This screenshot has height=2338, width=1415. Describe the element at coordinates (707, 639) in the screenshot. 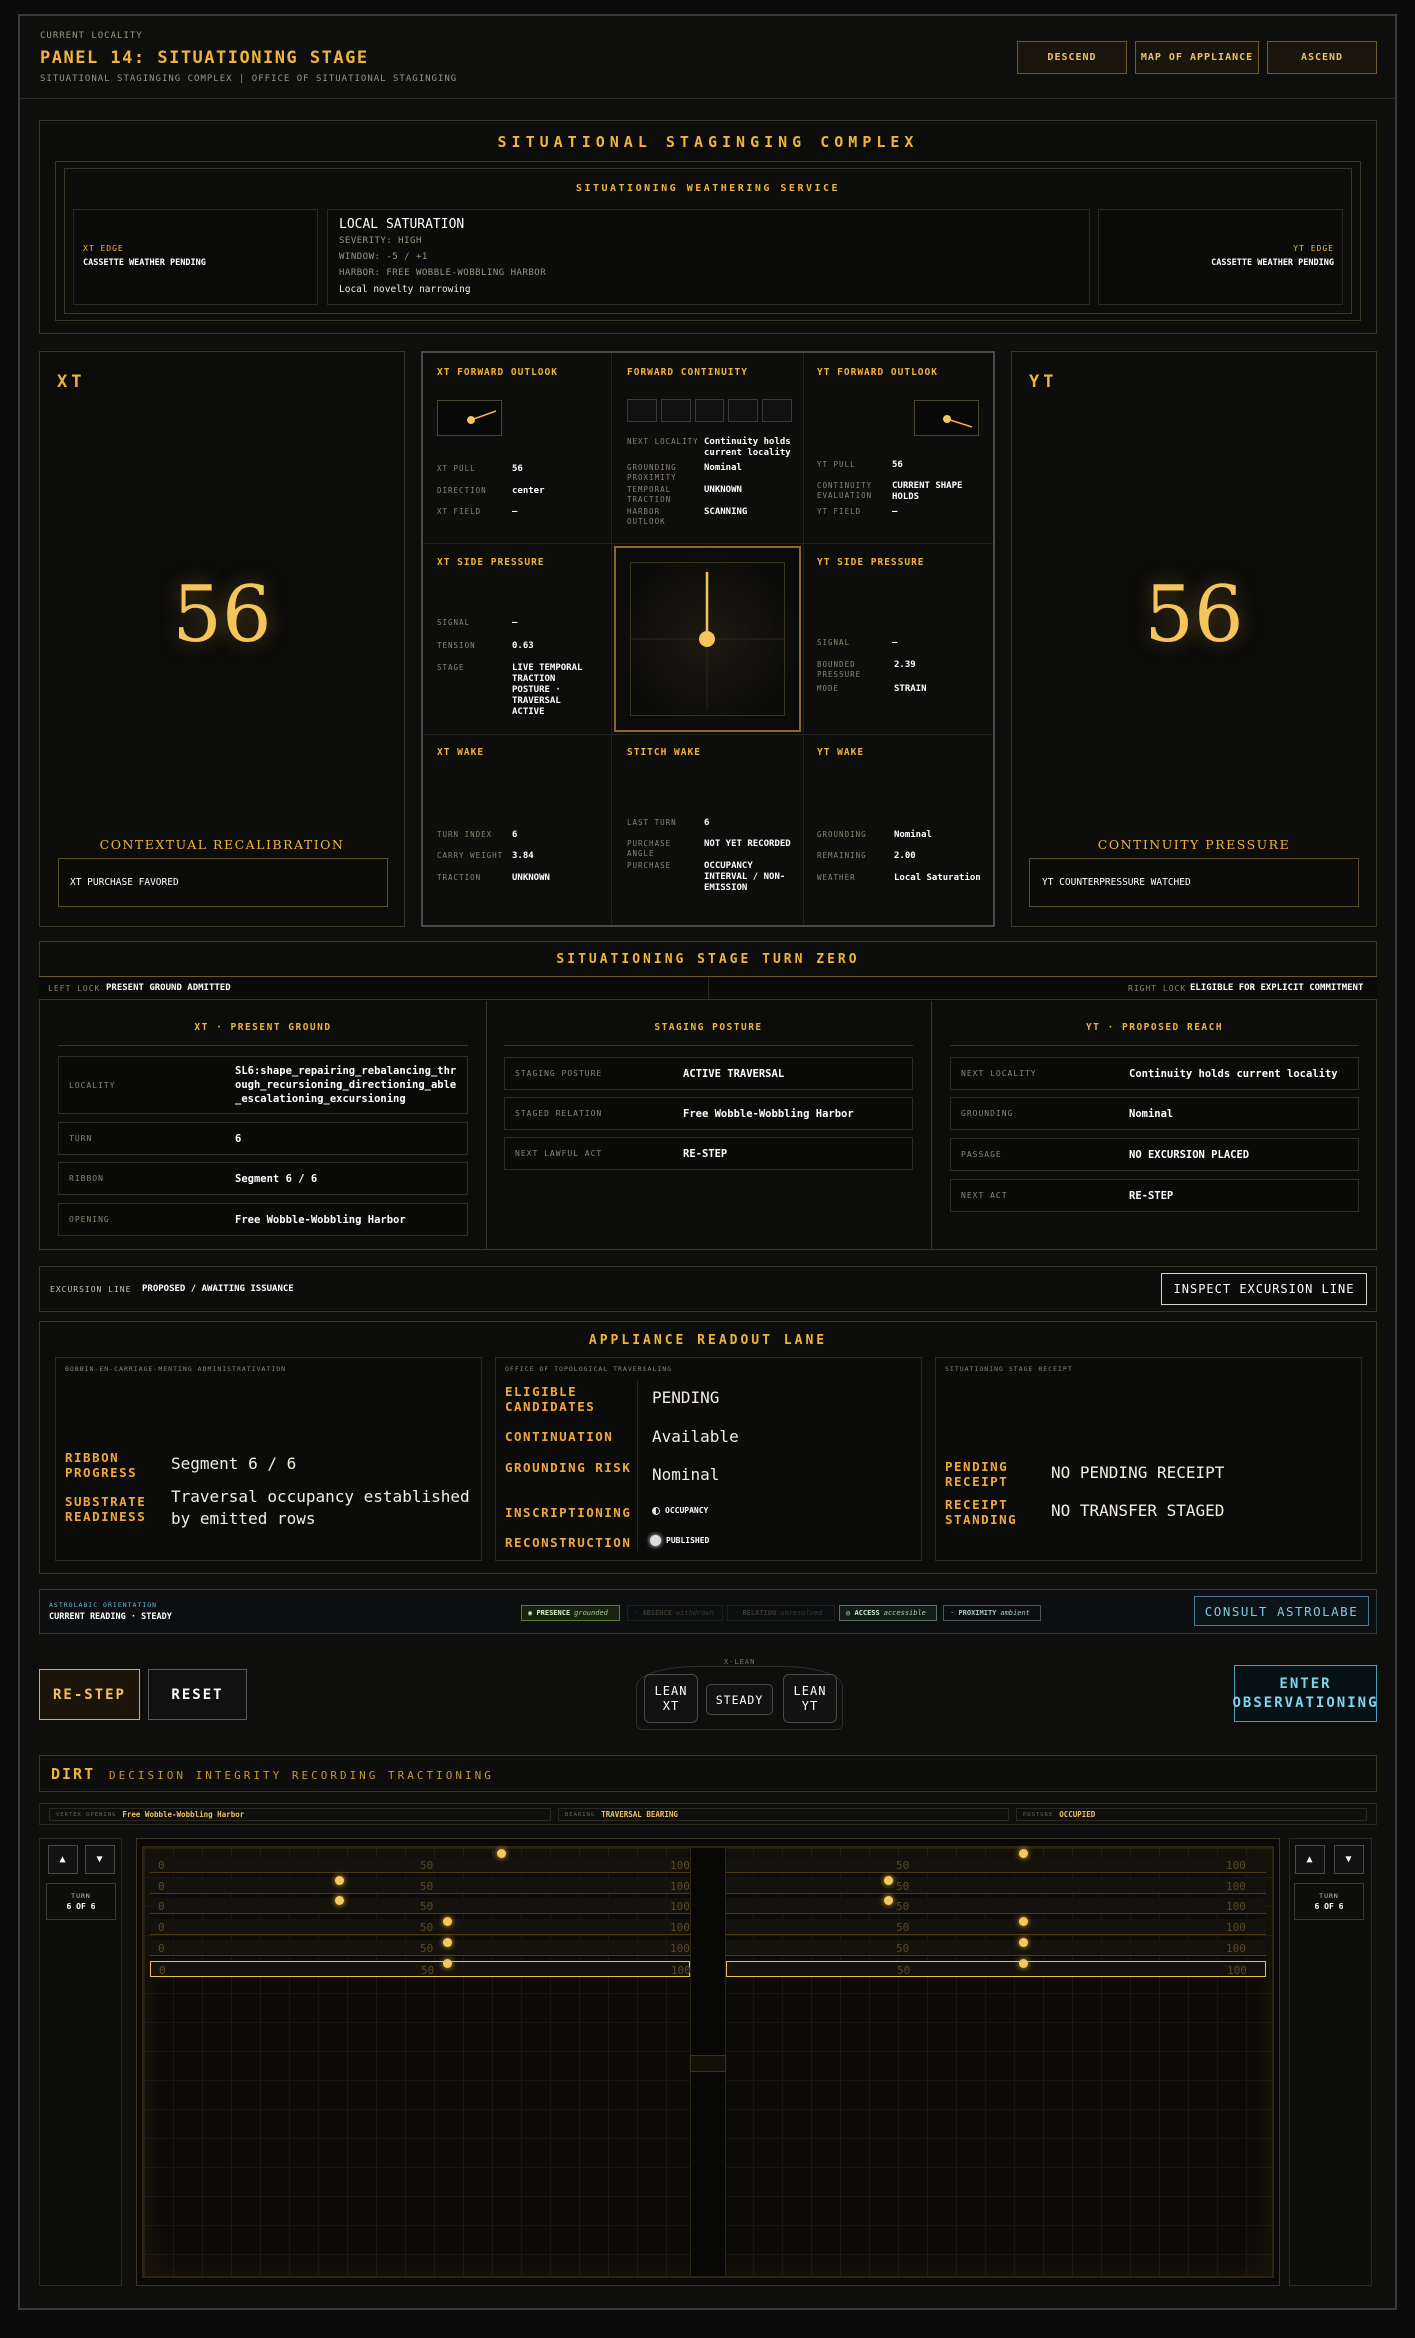

I see `center-dial` at that location.